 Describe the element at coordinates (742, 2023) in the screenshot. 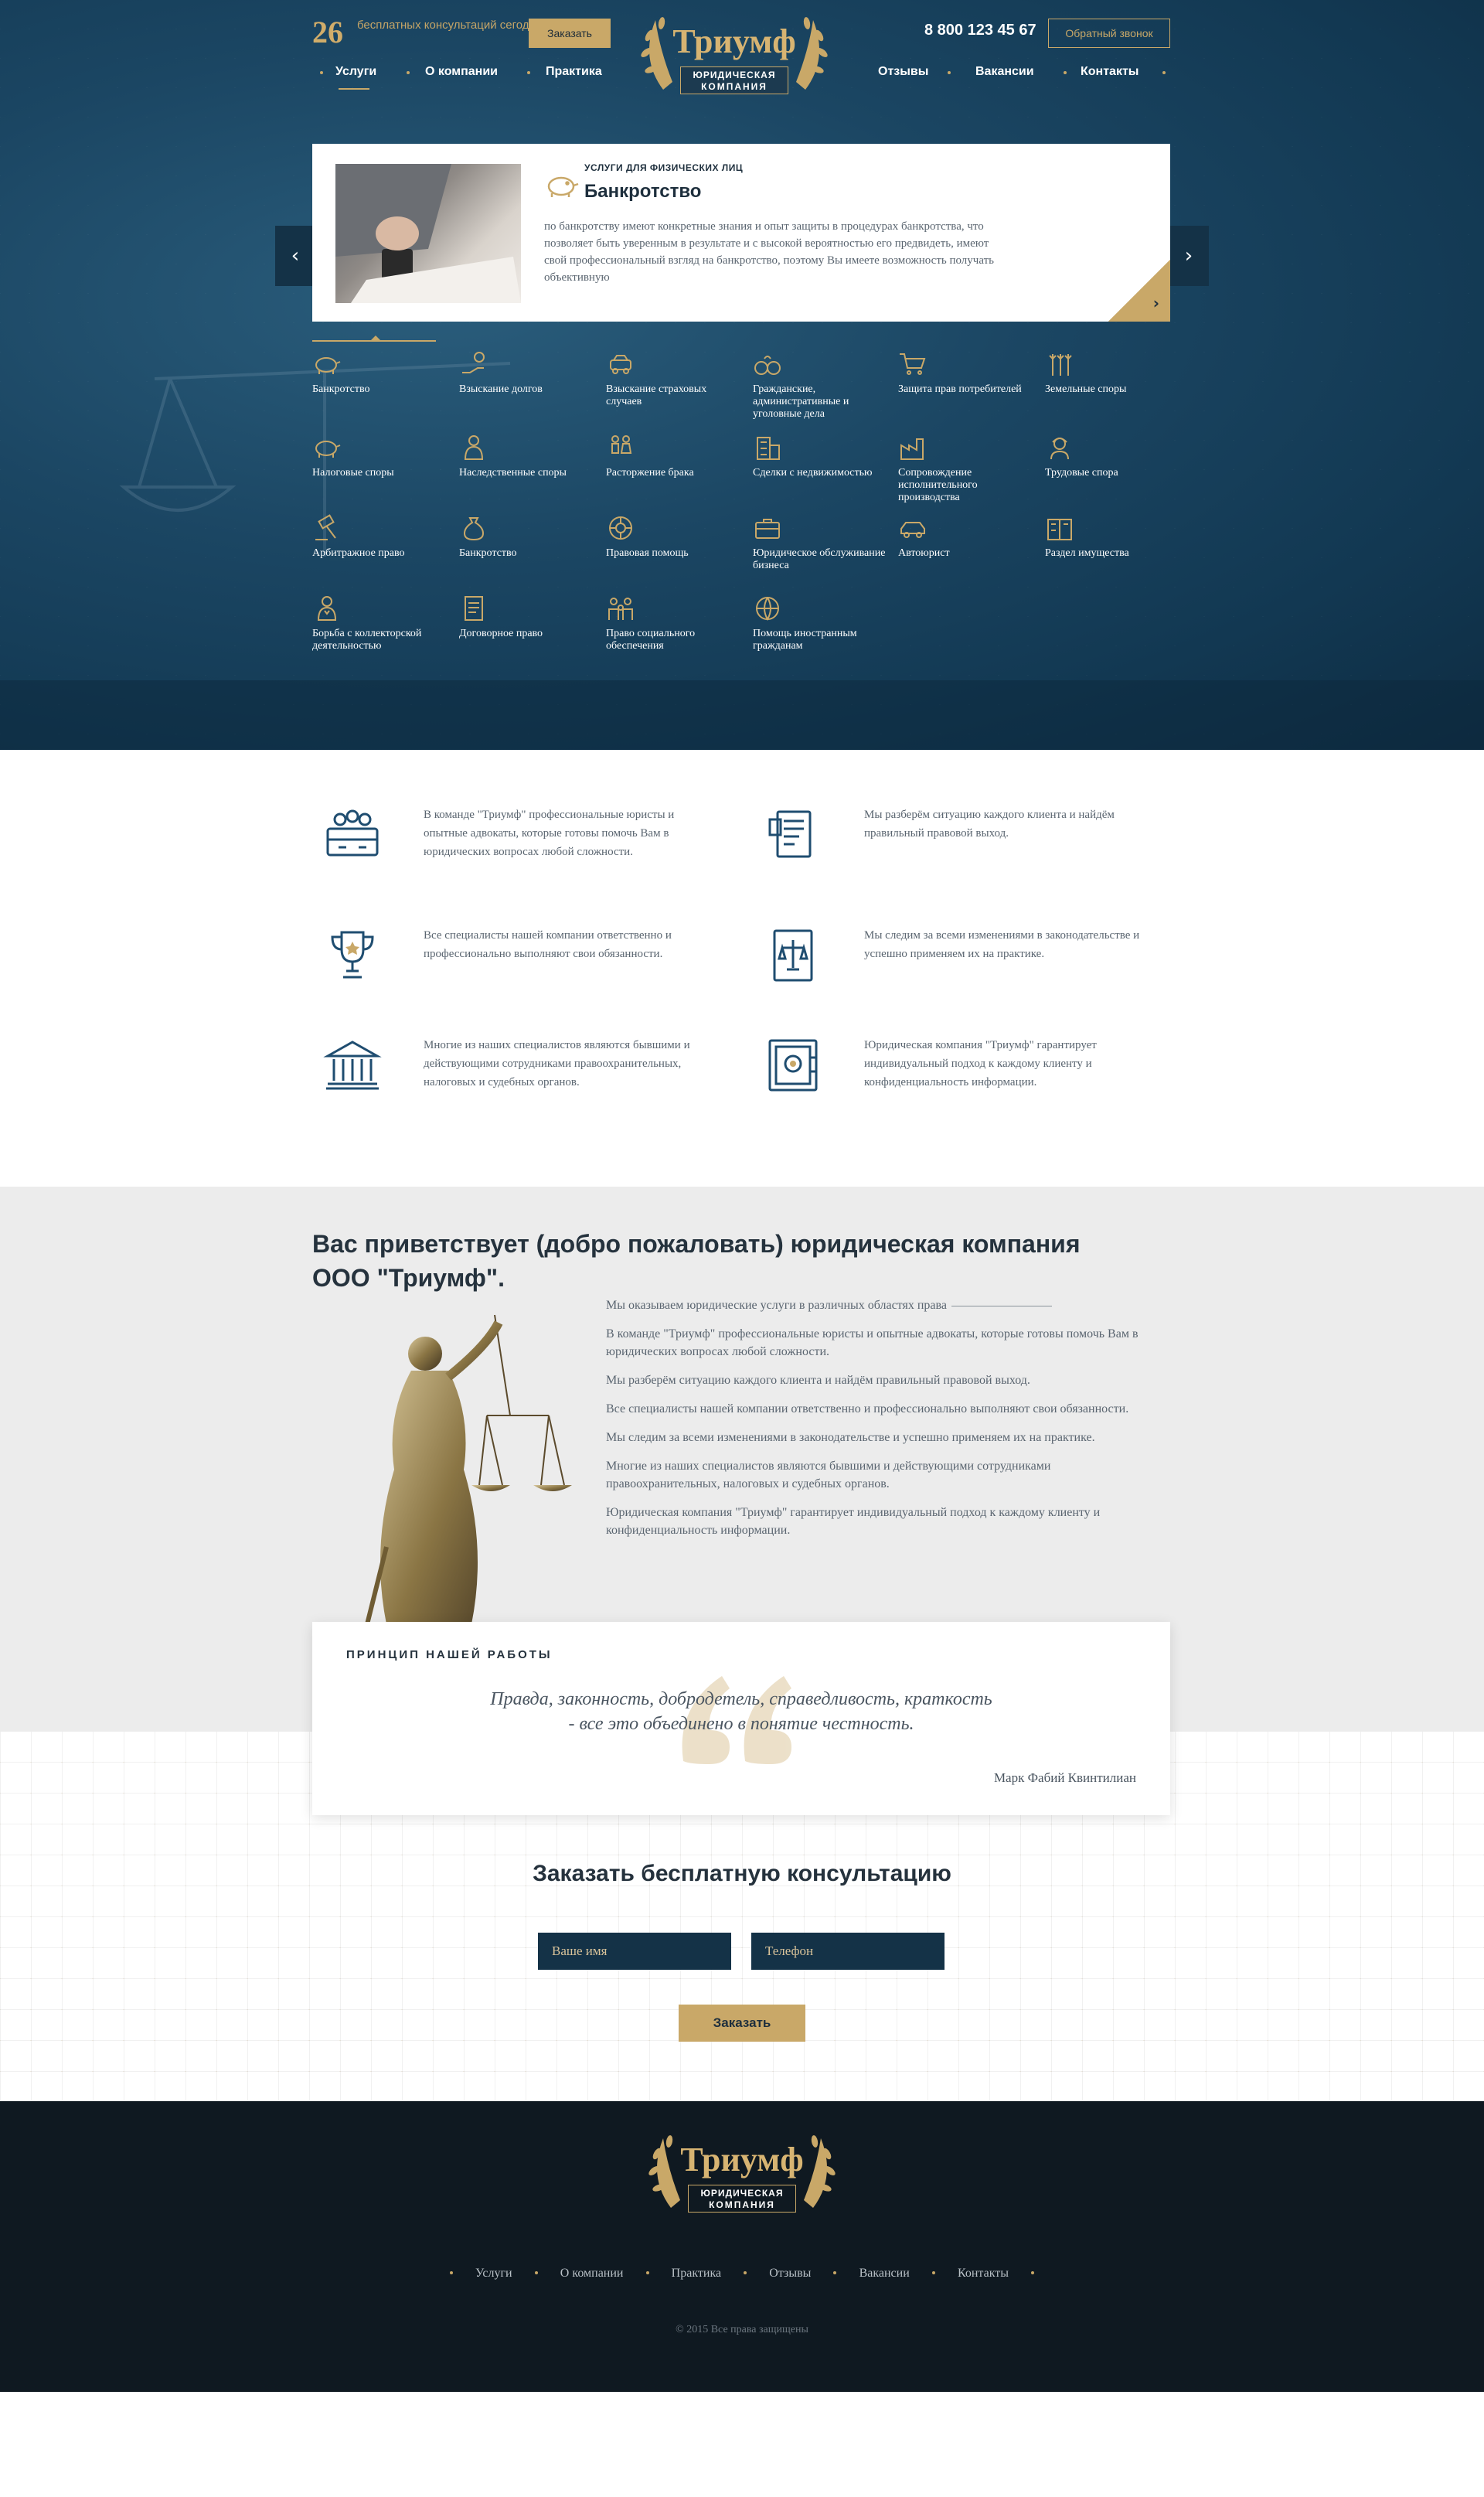

I see `submit-button: Заказать` at that location.